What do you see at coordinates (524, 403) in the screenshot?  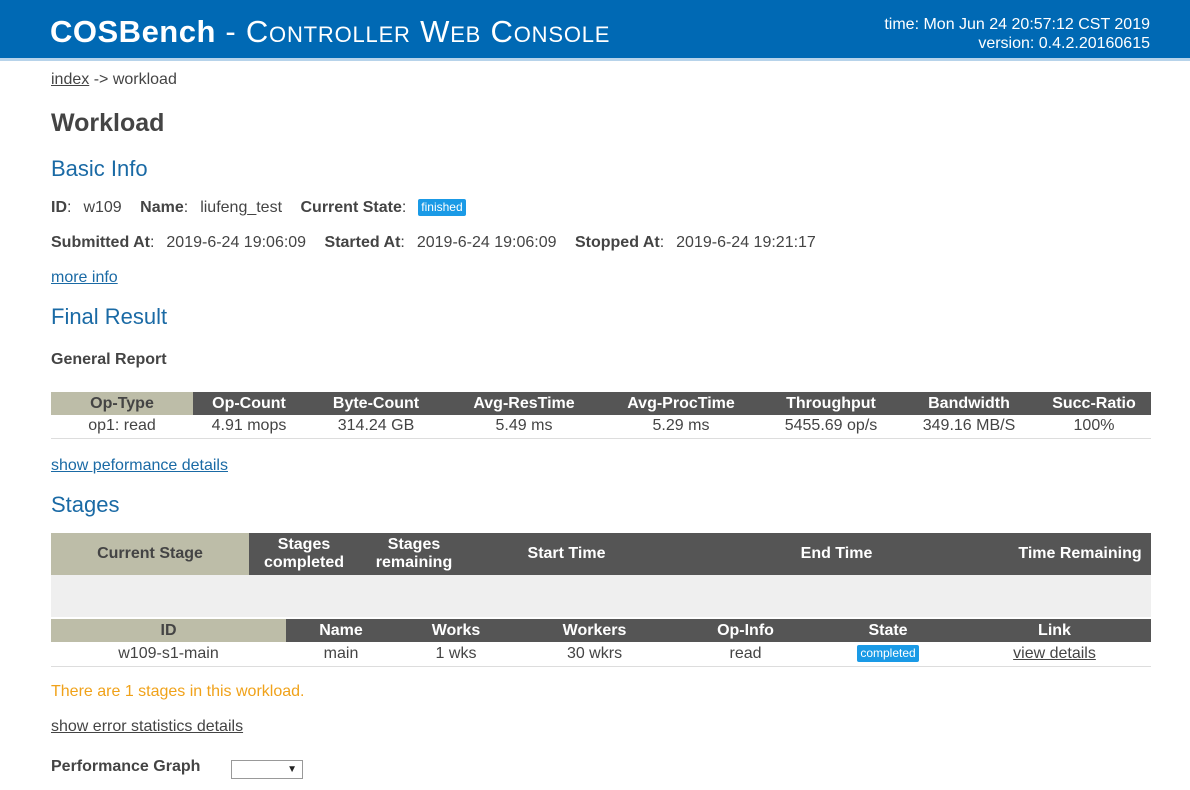 I see `col-avg-restime: Avg-ResTime` at bounding box center [524, 403].